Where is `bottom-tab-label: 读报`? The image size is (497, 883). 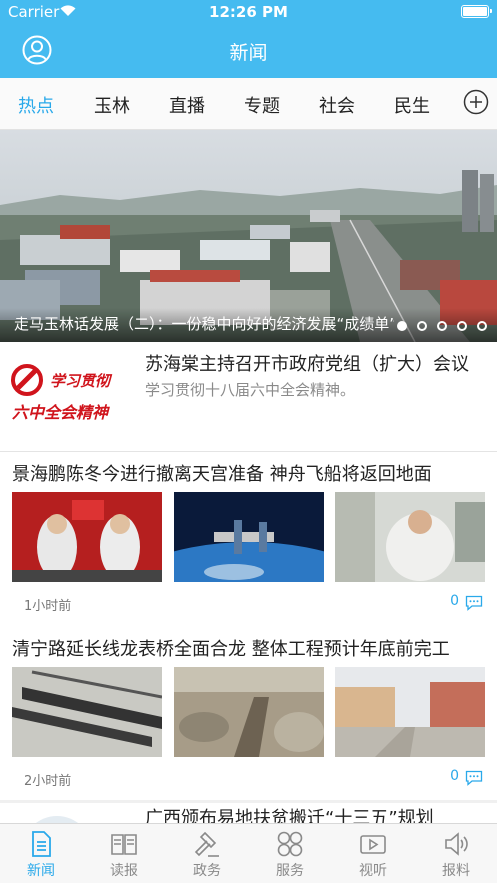
bottom-tab-label: 读报 is located at coordinates (124, 871).